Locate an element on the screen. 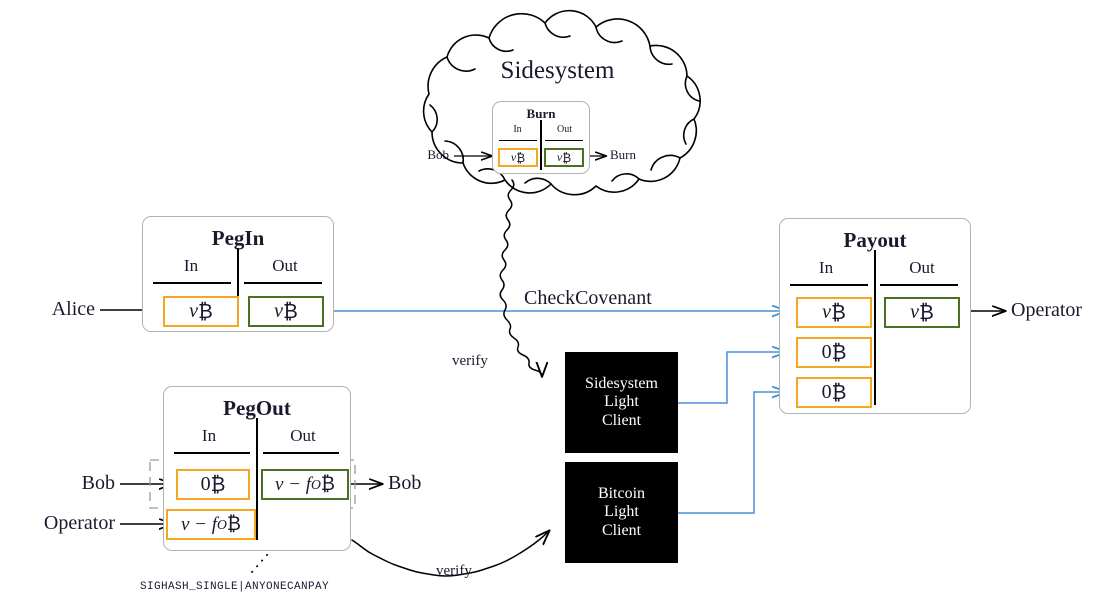  bitcoin-light-client-line-1: Light is located at coordinates (621, 512).